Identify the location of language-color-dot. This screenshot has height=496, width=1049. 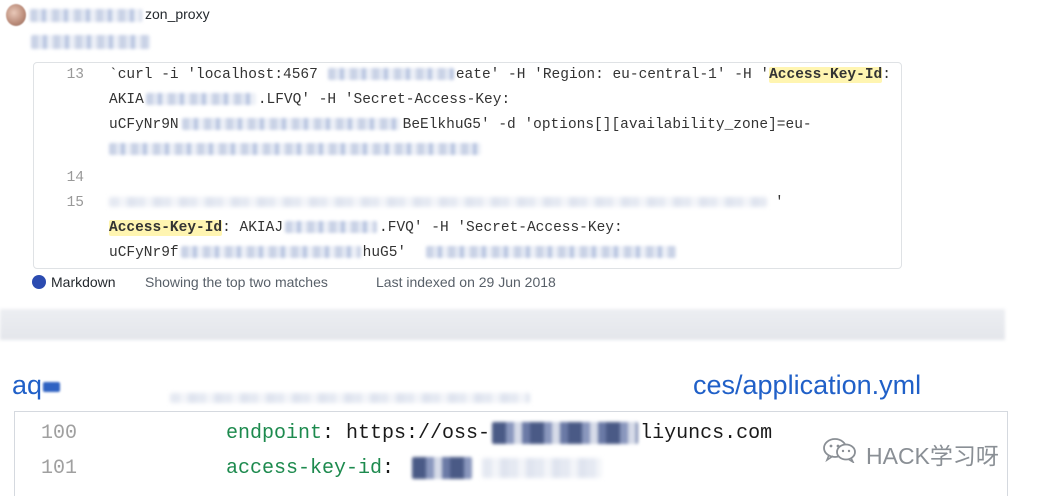
(39, 282).